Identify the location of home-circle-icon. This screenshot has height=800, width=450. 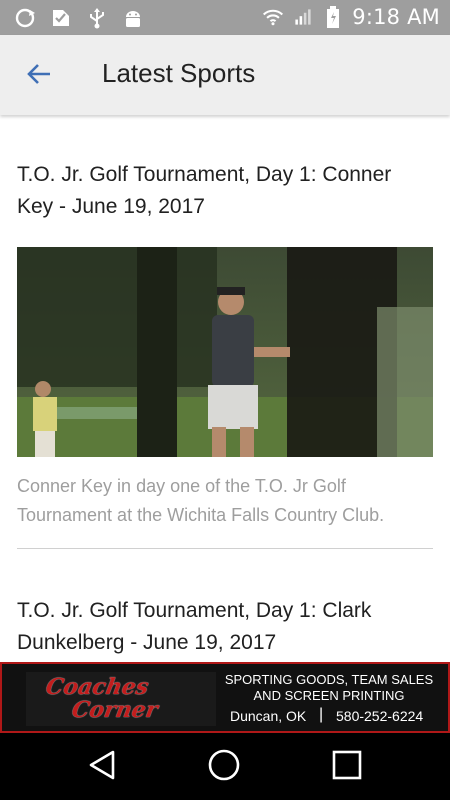
(224, 767).